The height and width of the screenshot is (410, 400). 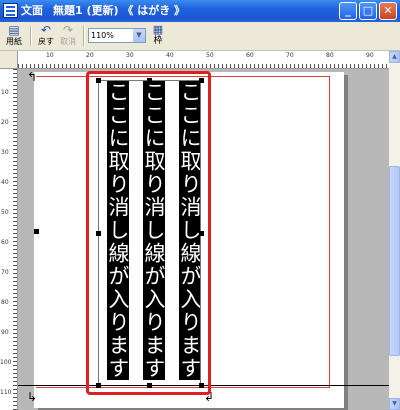 I want to click on title-bar: 文面 無題1 (更新) 《 はがき 》 _ □ ✕, so click(x=200, y=11).